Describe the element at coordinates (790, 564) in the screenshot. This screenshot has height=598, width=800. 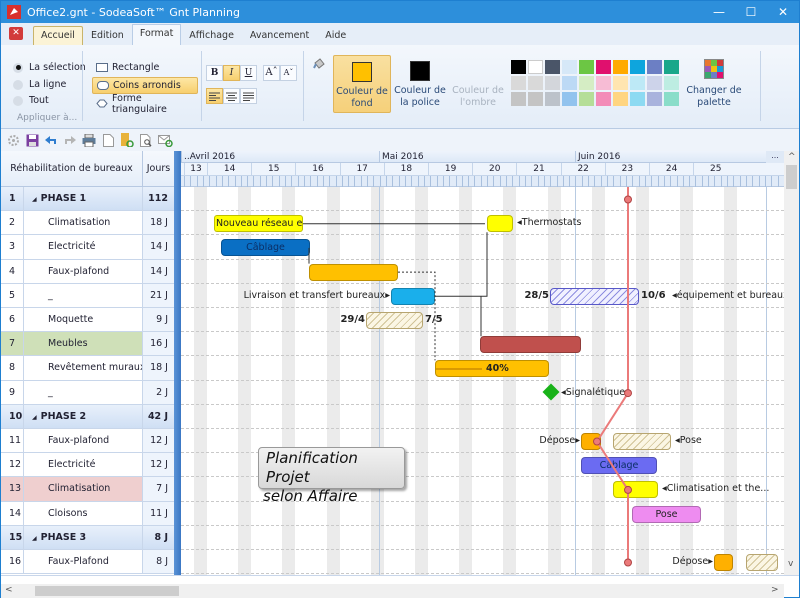
I see `scroll-down-icon: v` at that location.